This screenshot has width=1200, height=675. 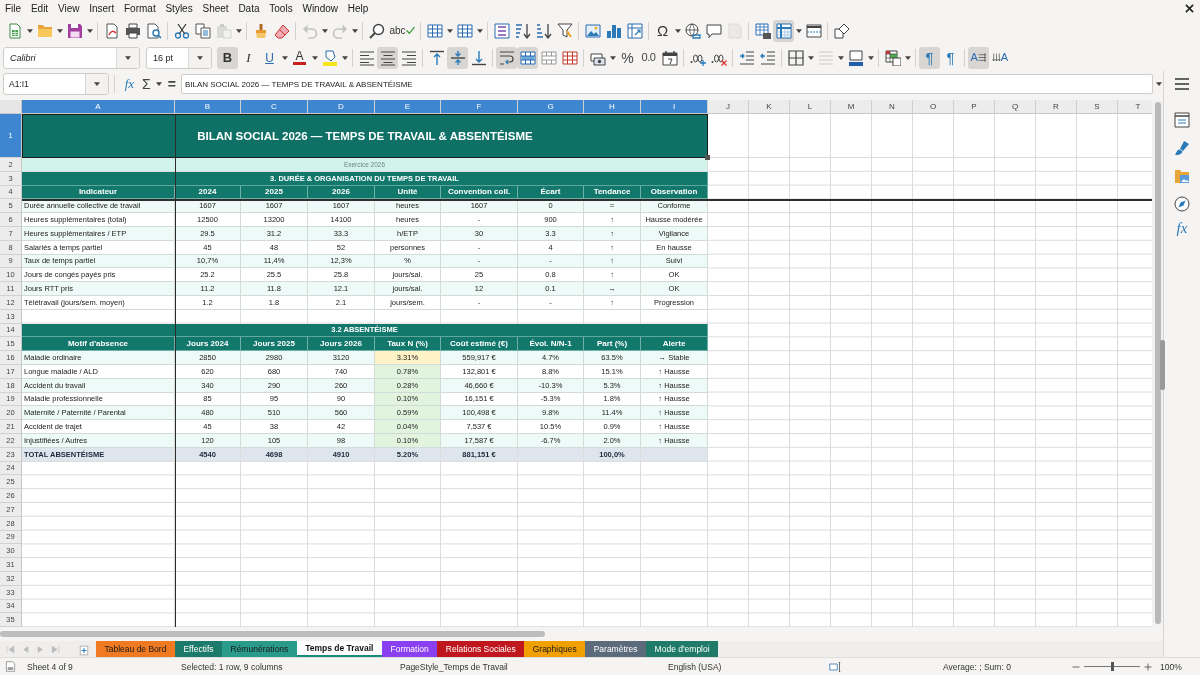 I want to click on sheet-tab: Graphiques, so click(x=555, y=649).